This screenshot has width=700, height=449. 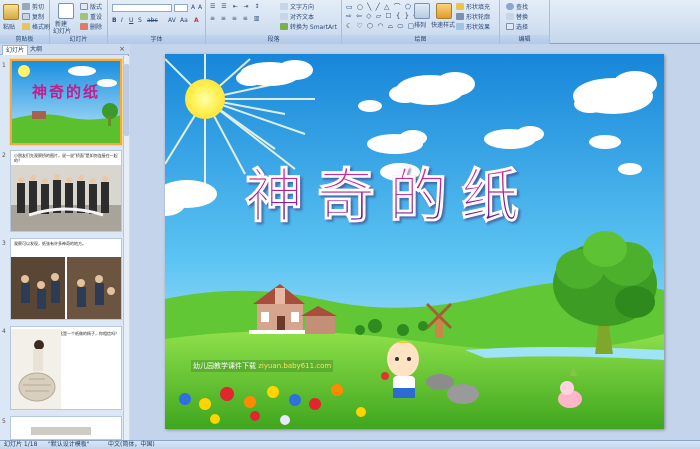 I want to click on shape-effects-label: 形状效果, so click(x=478, y=27).